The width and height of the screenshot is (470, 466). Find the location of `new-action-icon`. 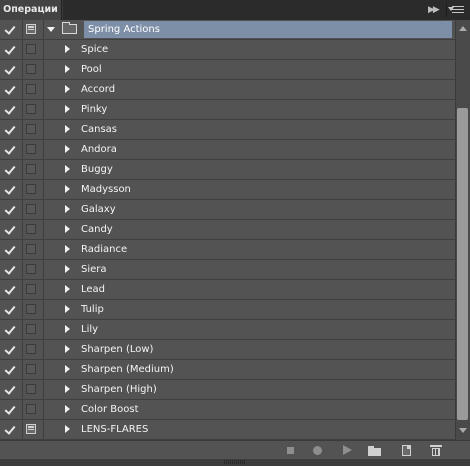

new-action-icon is located at coordinates (407, 450).